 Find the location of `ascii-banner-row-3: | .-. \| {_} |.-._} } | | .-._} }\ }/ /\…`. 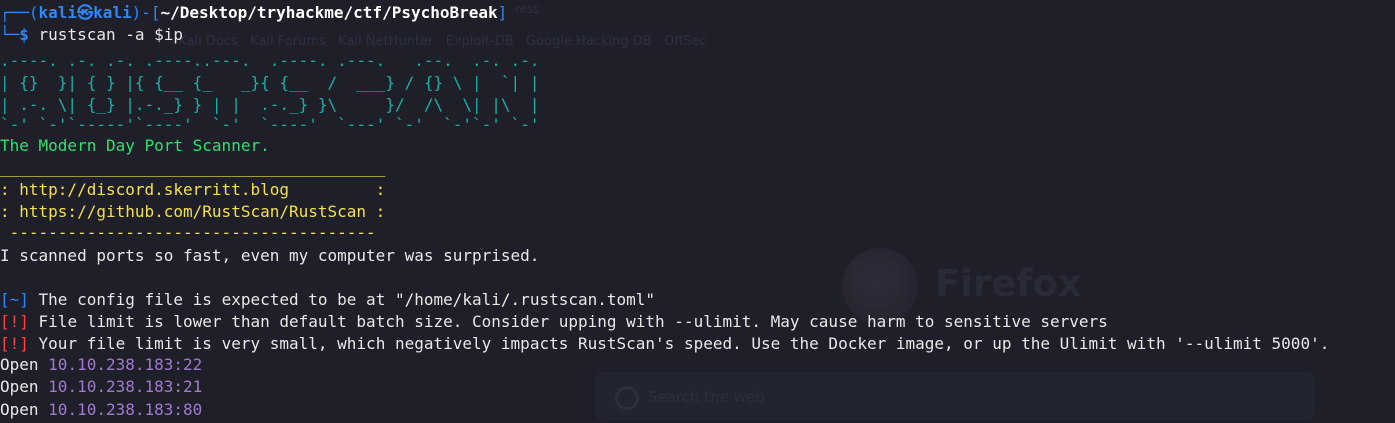

ascii-banner-row-3: | .-. \| {_} |.-._} } | | .-._} }\ }/ /\… is located at coordinates (270, 104).